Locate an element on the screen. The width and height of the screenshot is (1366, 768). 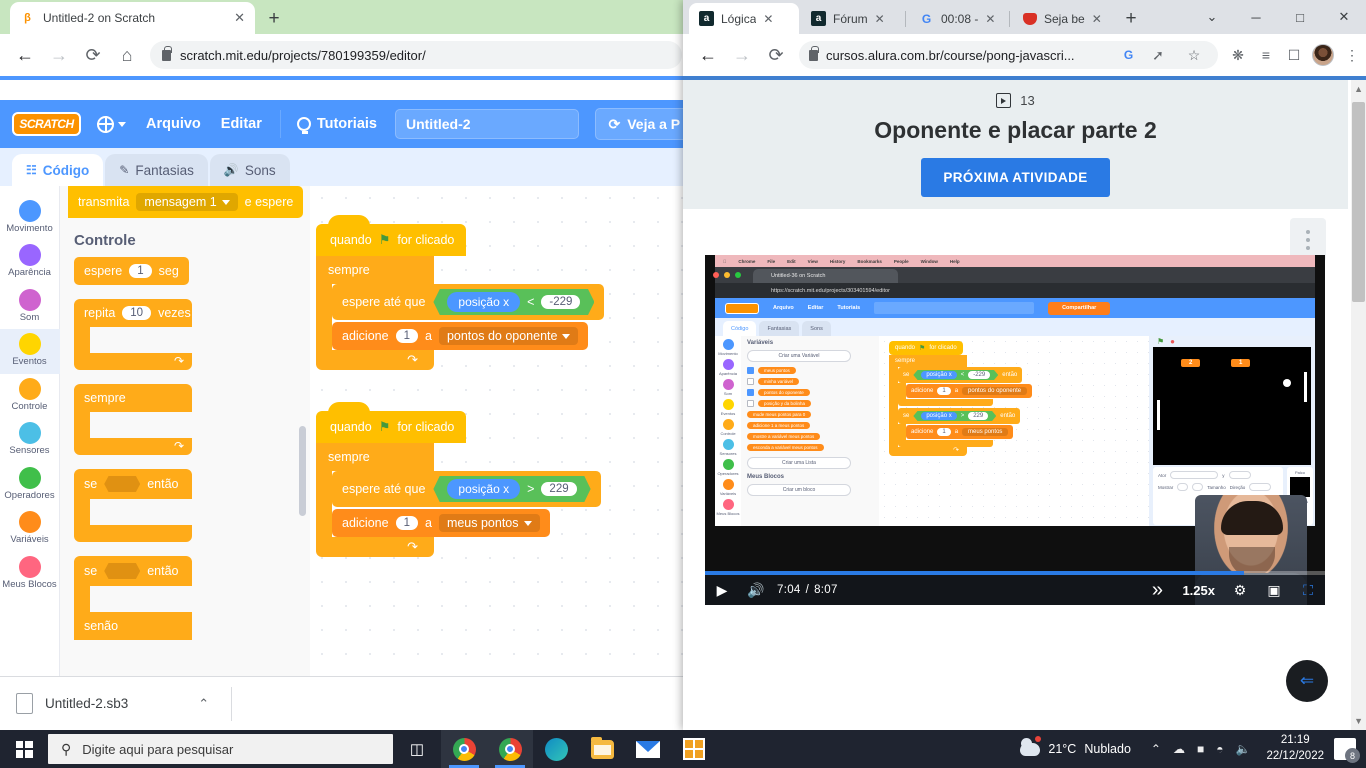
palette-block-wait: espere 1 seg is located at coordinates (131, 271).